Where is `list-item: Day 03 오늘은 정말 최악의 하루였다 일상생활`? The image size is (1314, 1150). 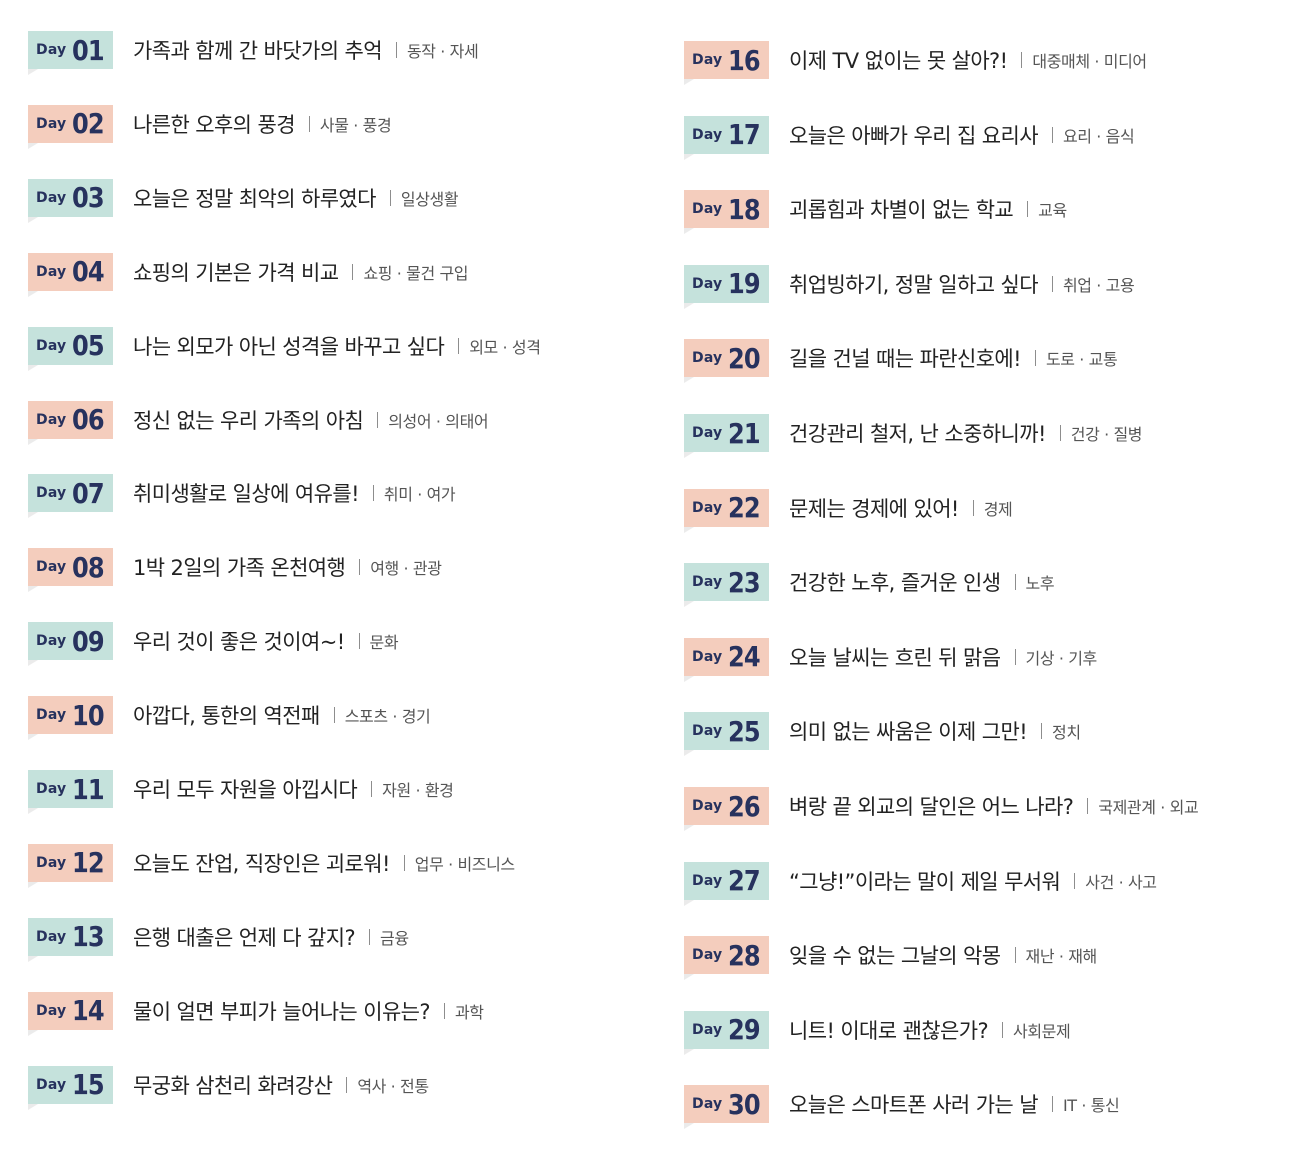
list-item: Day 03 오늘은 정말 최악의 하루였다 일상생활 is located at coordinates (243, 199).